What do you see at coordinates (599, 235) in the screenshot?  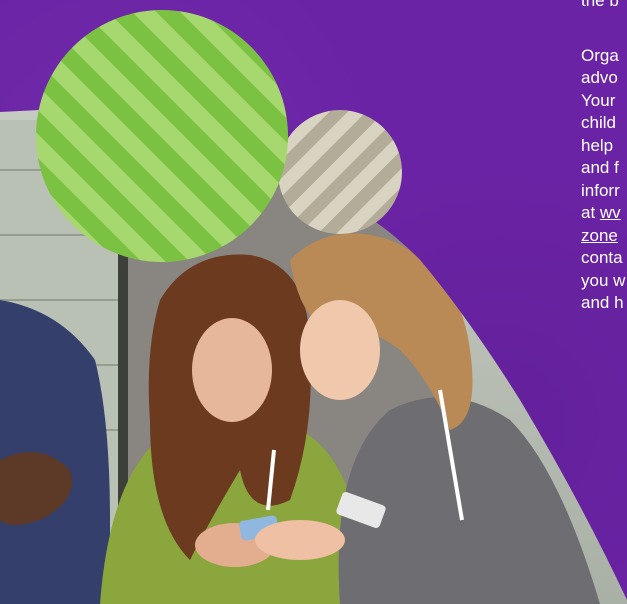 I see `website-link-continued: zone` at bounding box center [599, 235].